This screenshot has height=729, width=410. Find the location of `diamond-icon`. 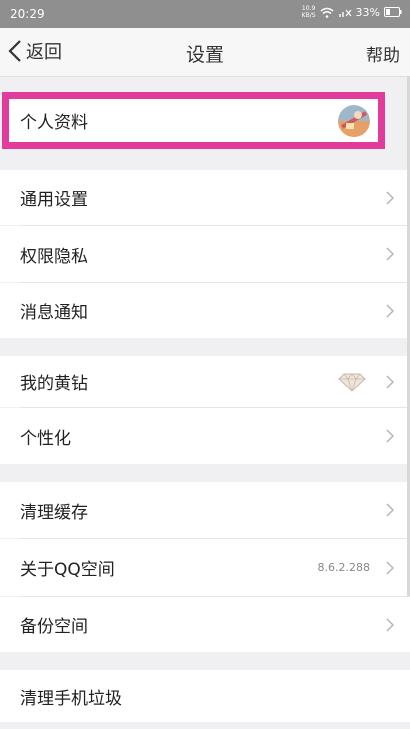

diamond-icon is located at coordinates (352, 382).